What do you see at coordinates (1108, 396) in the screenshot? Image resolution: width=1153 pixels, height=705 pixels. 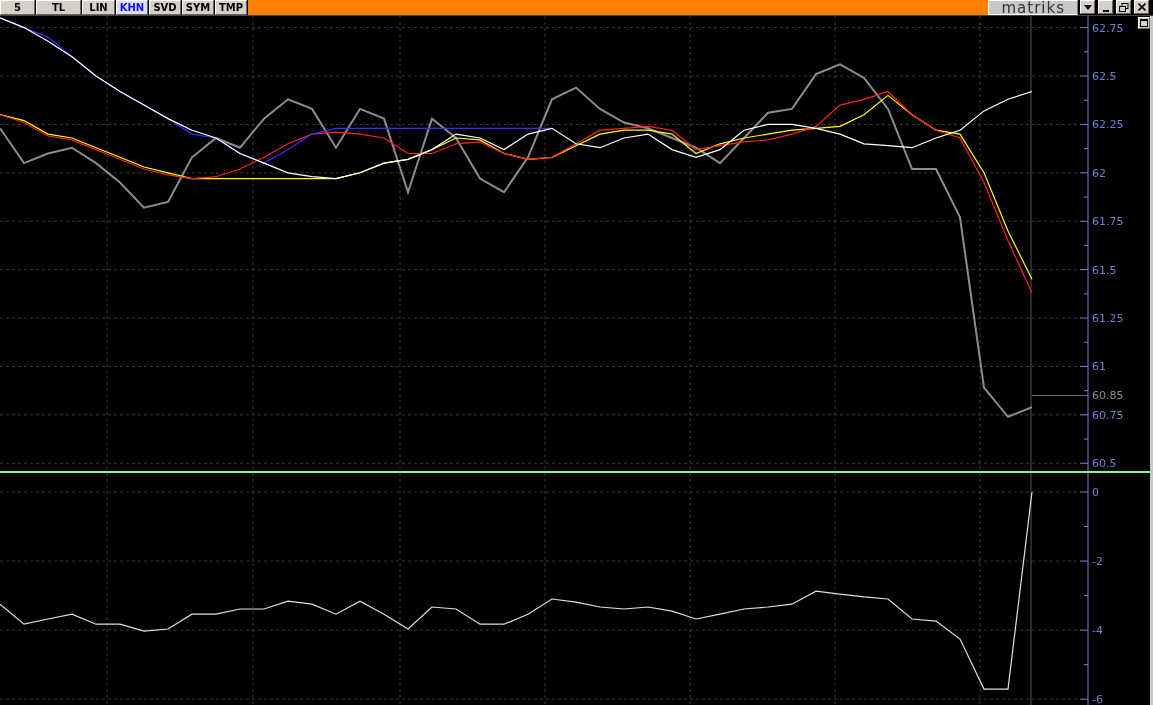 I see `last-price-label: 60.85` at bounding box center [1108, 396].